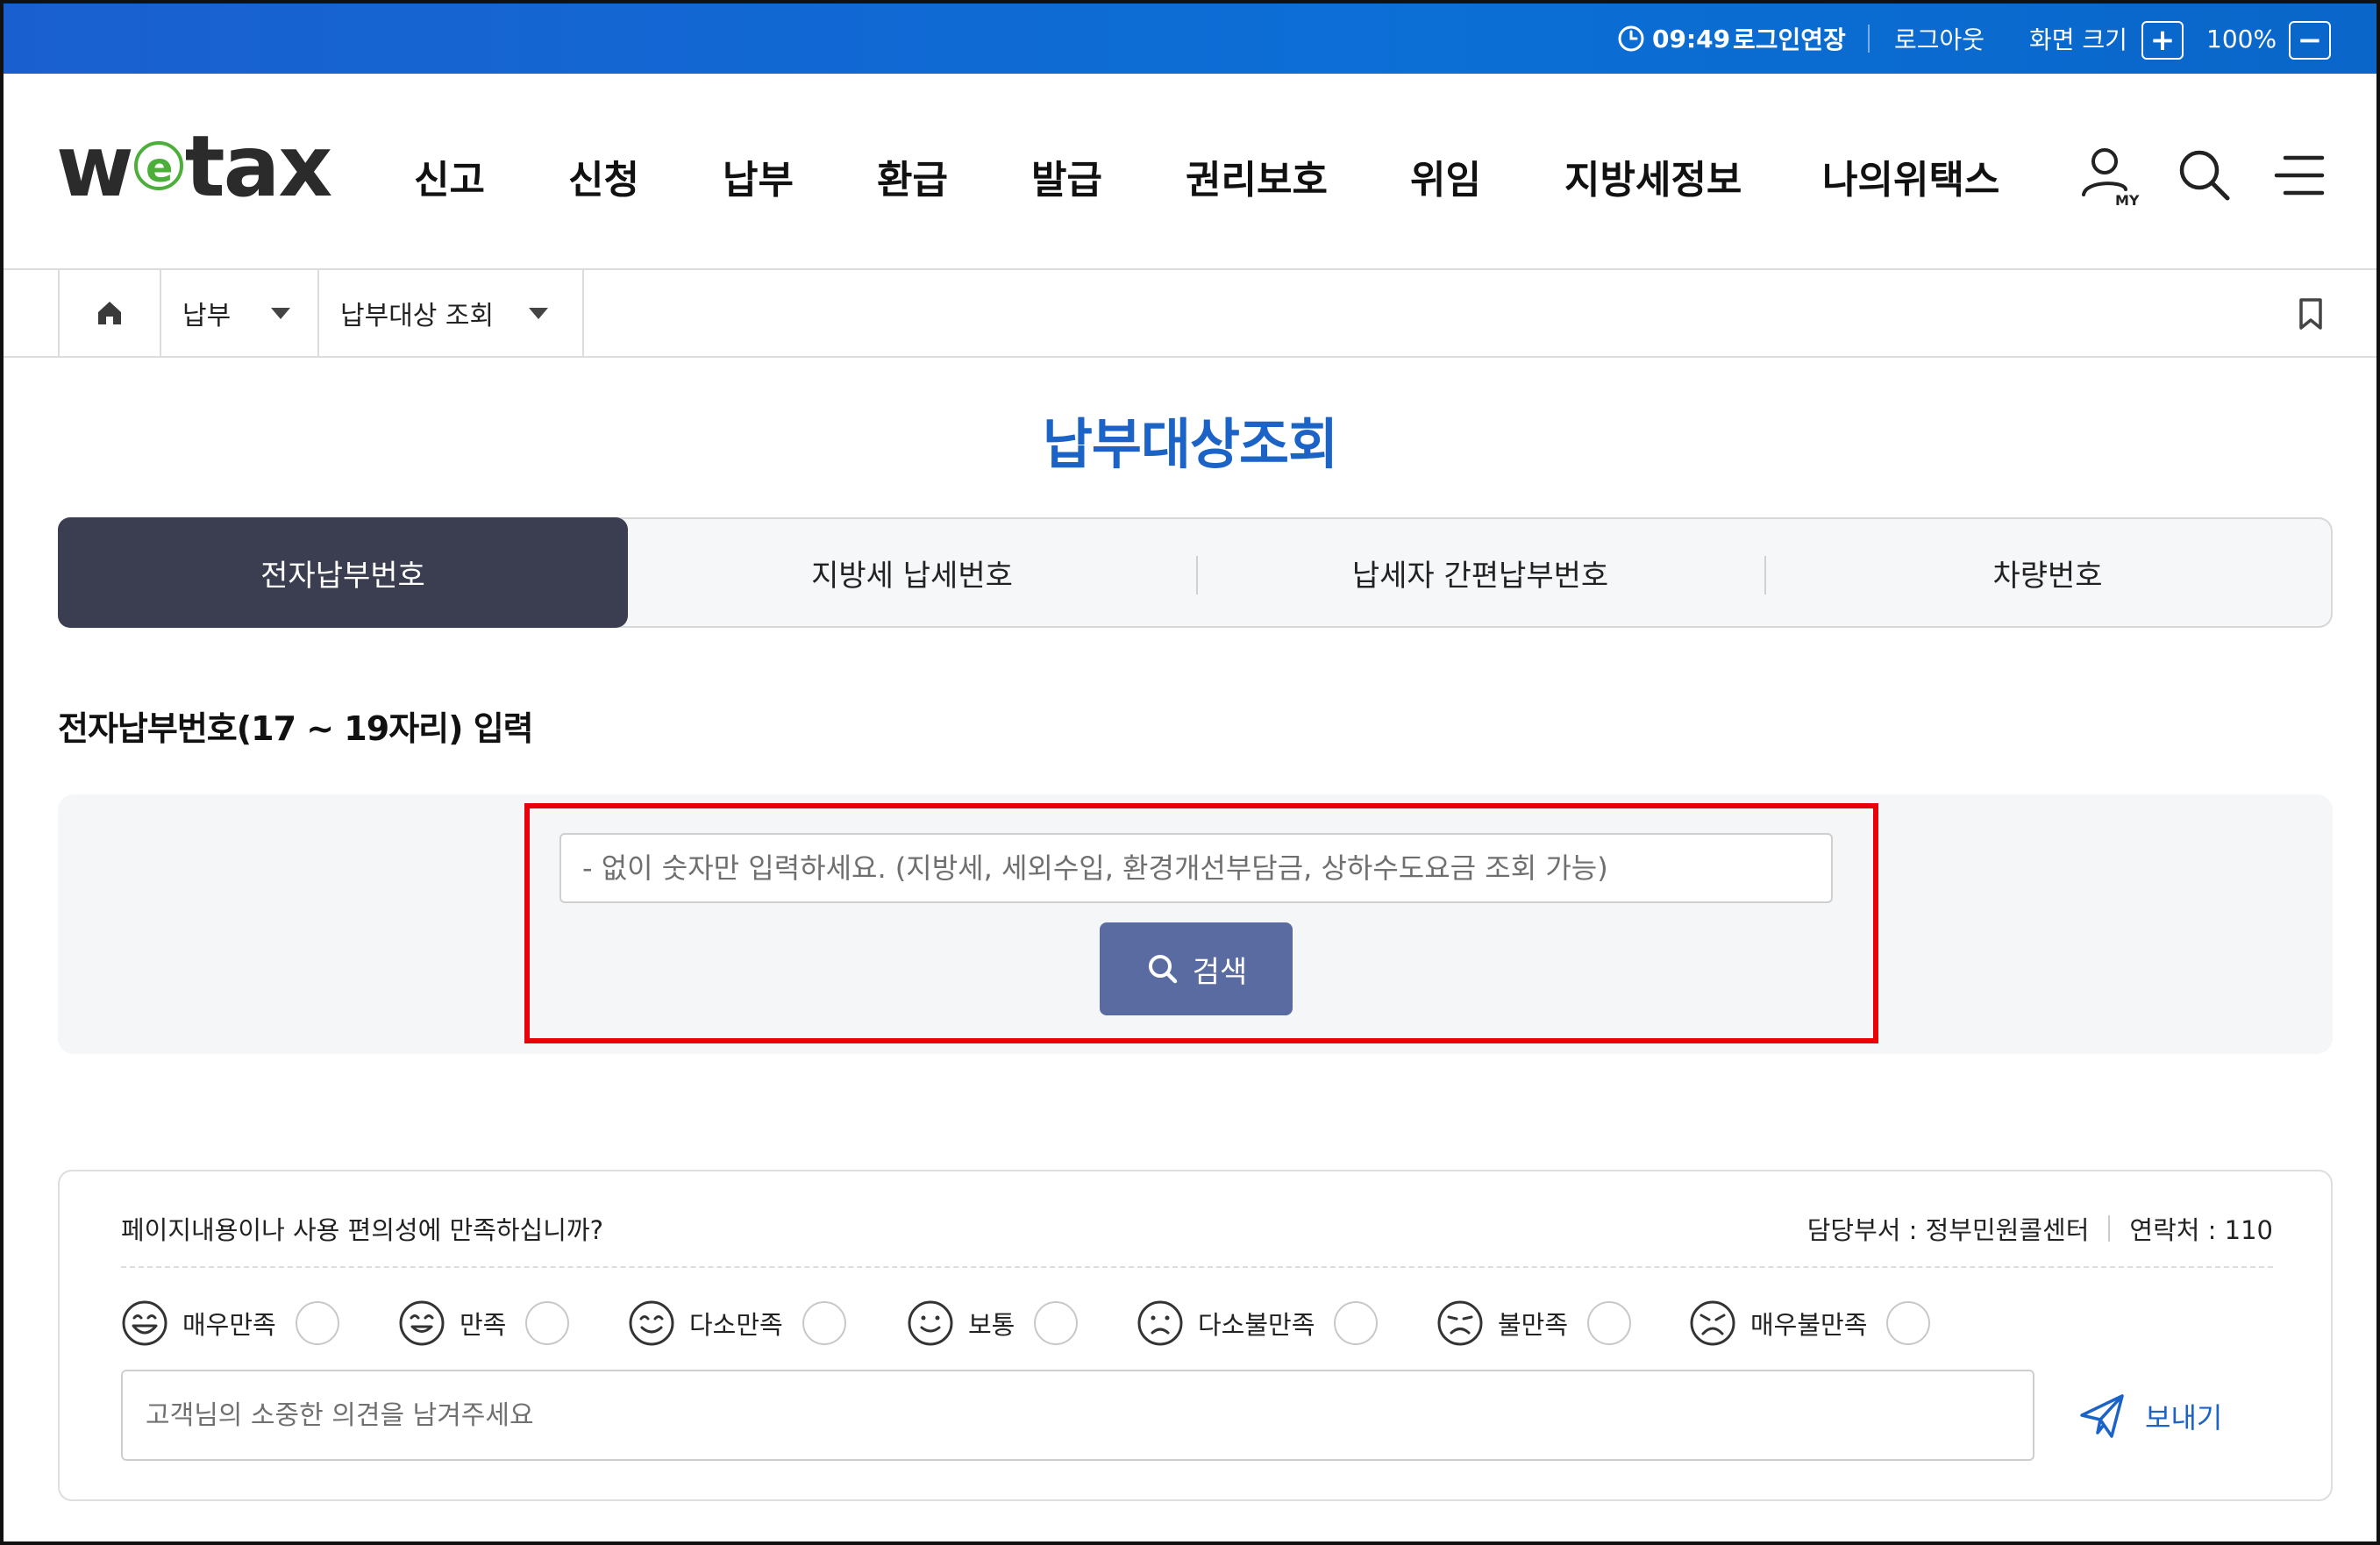 The height and width of the screenshot is (1545, 2380). I want to click on nav-delegation: 위임, so click(1445, 176).